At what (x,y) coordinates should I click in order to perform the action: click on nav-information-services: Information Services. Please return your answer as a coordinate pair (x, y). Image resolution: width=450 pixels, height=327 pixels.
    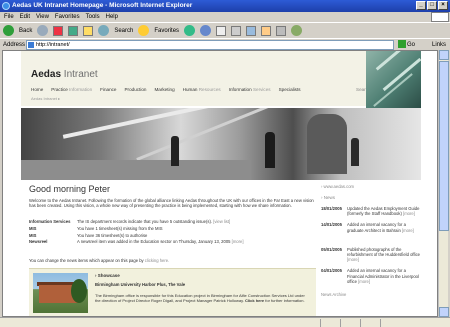
    Looking at the image, I should click on (250, 89).